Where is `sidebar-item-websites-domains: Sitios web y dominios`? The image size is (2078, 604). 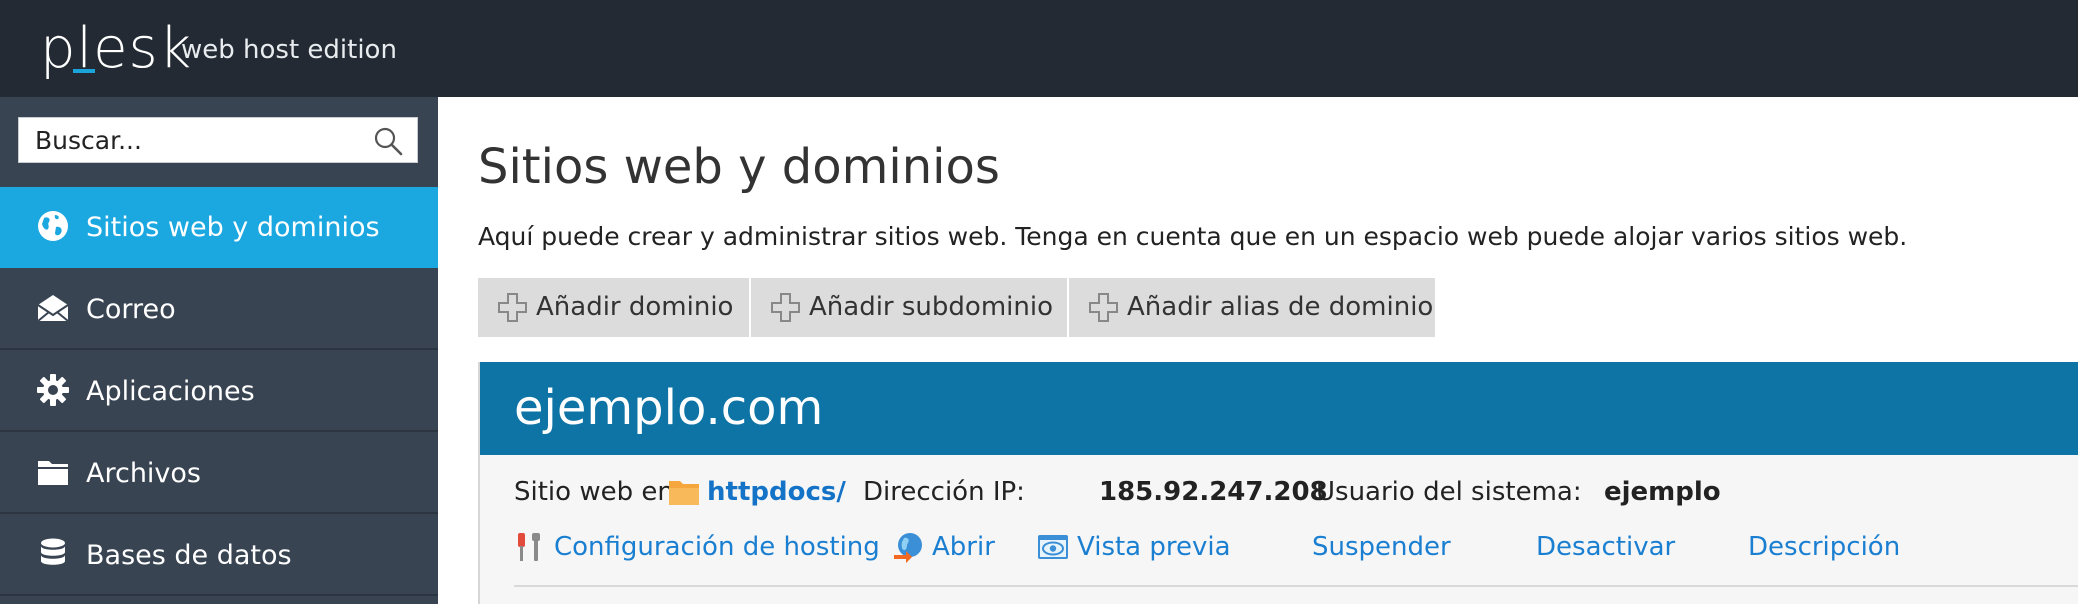
sidebar-item-websites-domains: Sitios web y dominios is located at coordinates (219, 227).